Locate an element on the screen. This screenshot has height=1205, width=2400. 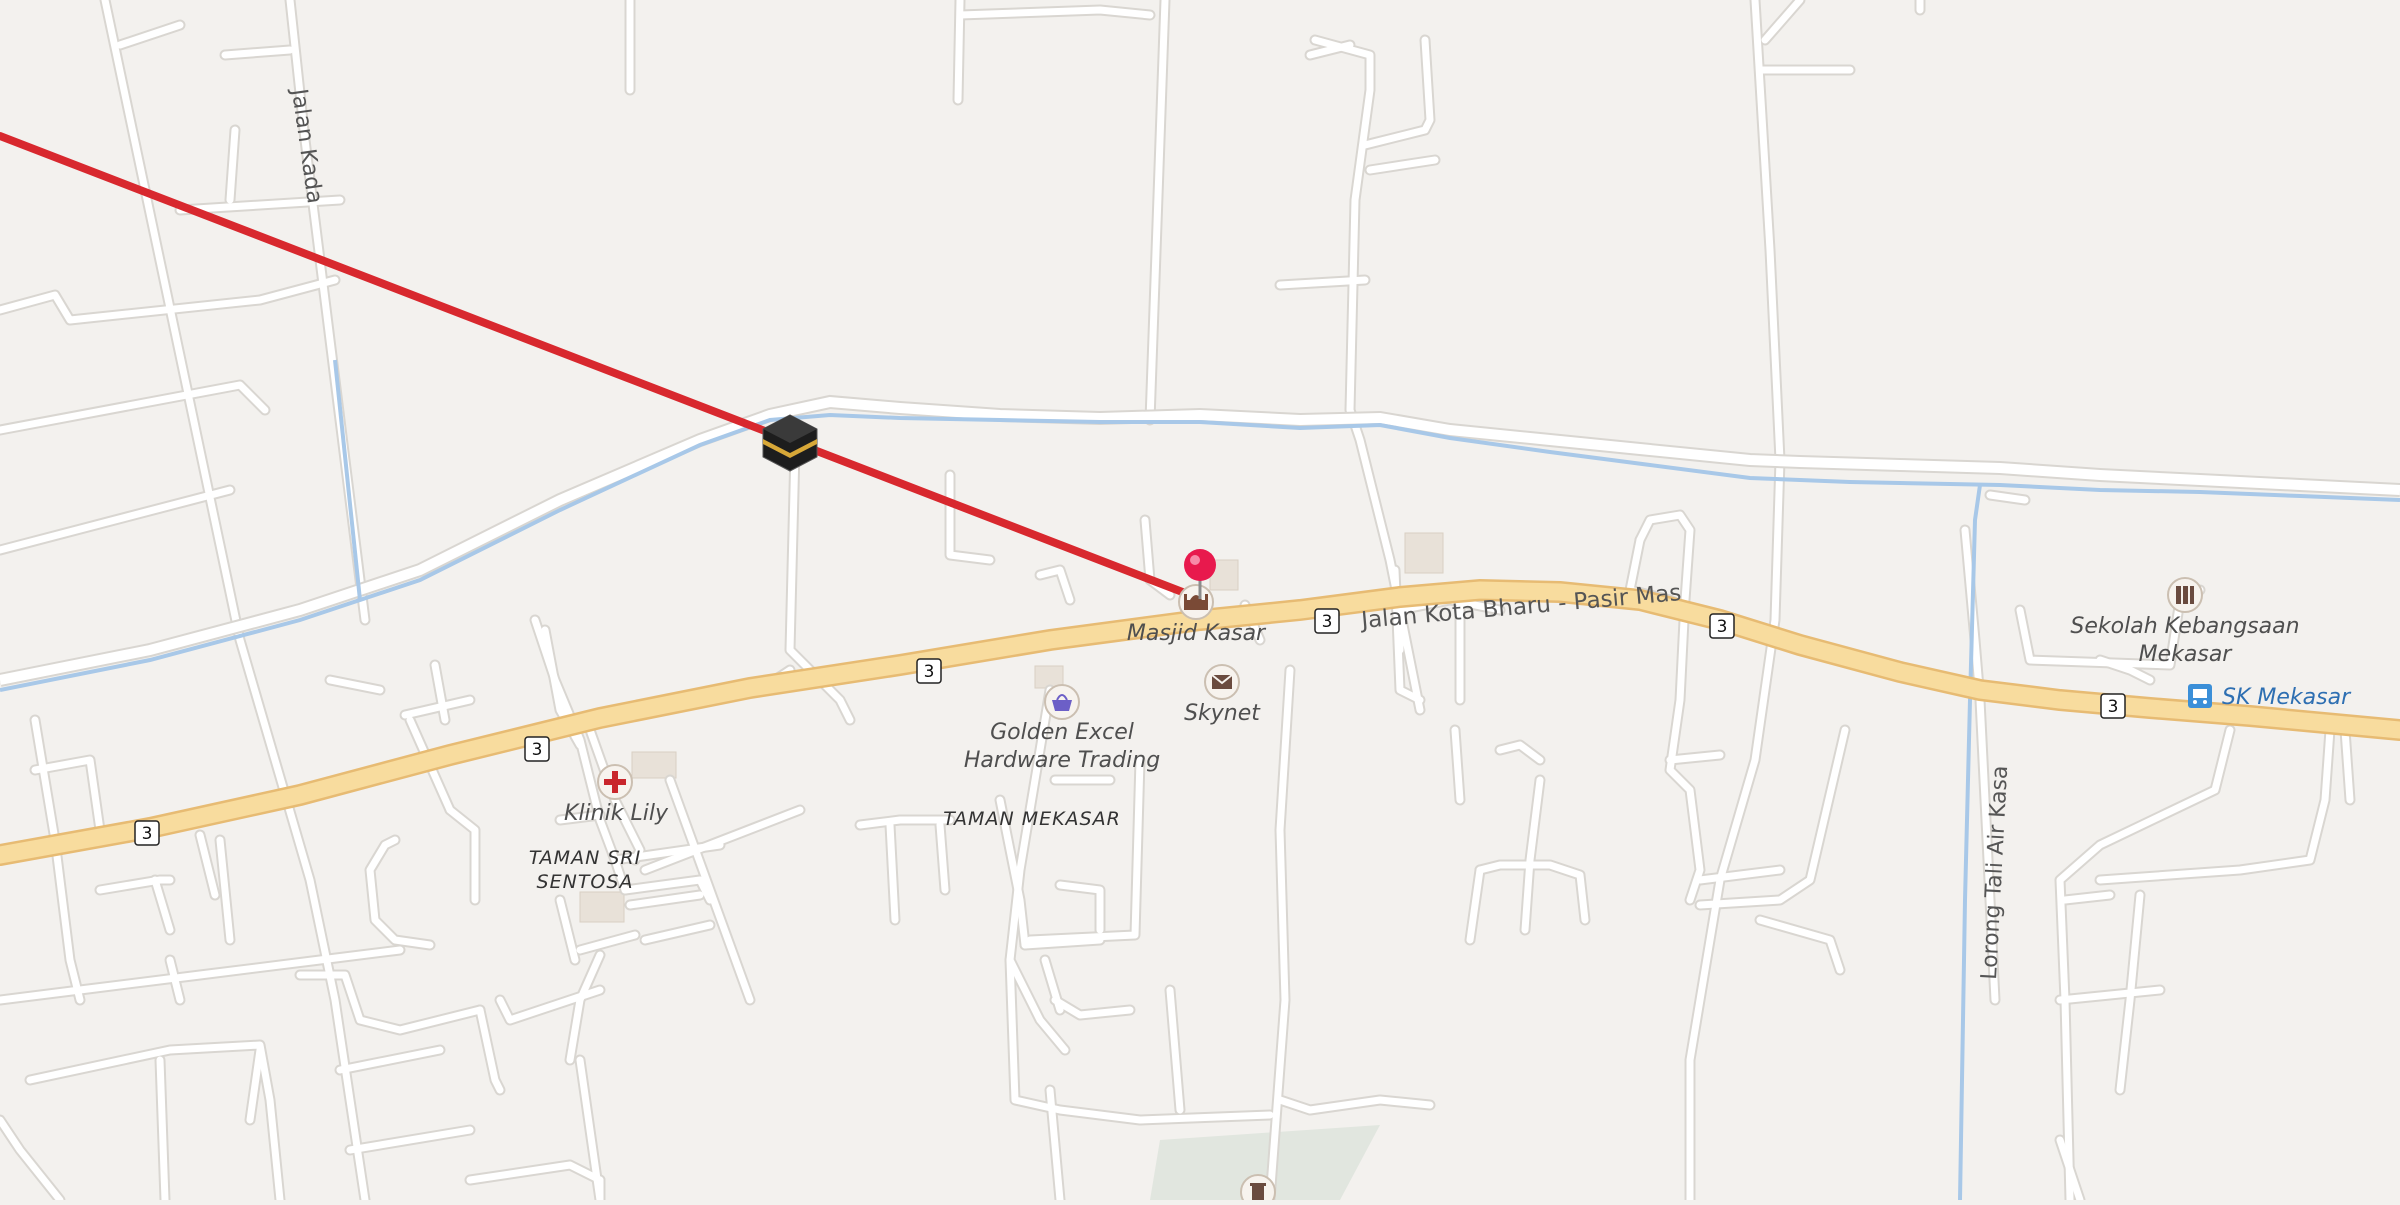
kaaba-icon is located at coordinates (790, 443).